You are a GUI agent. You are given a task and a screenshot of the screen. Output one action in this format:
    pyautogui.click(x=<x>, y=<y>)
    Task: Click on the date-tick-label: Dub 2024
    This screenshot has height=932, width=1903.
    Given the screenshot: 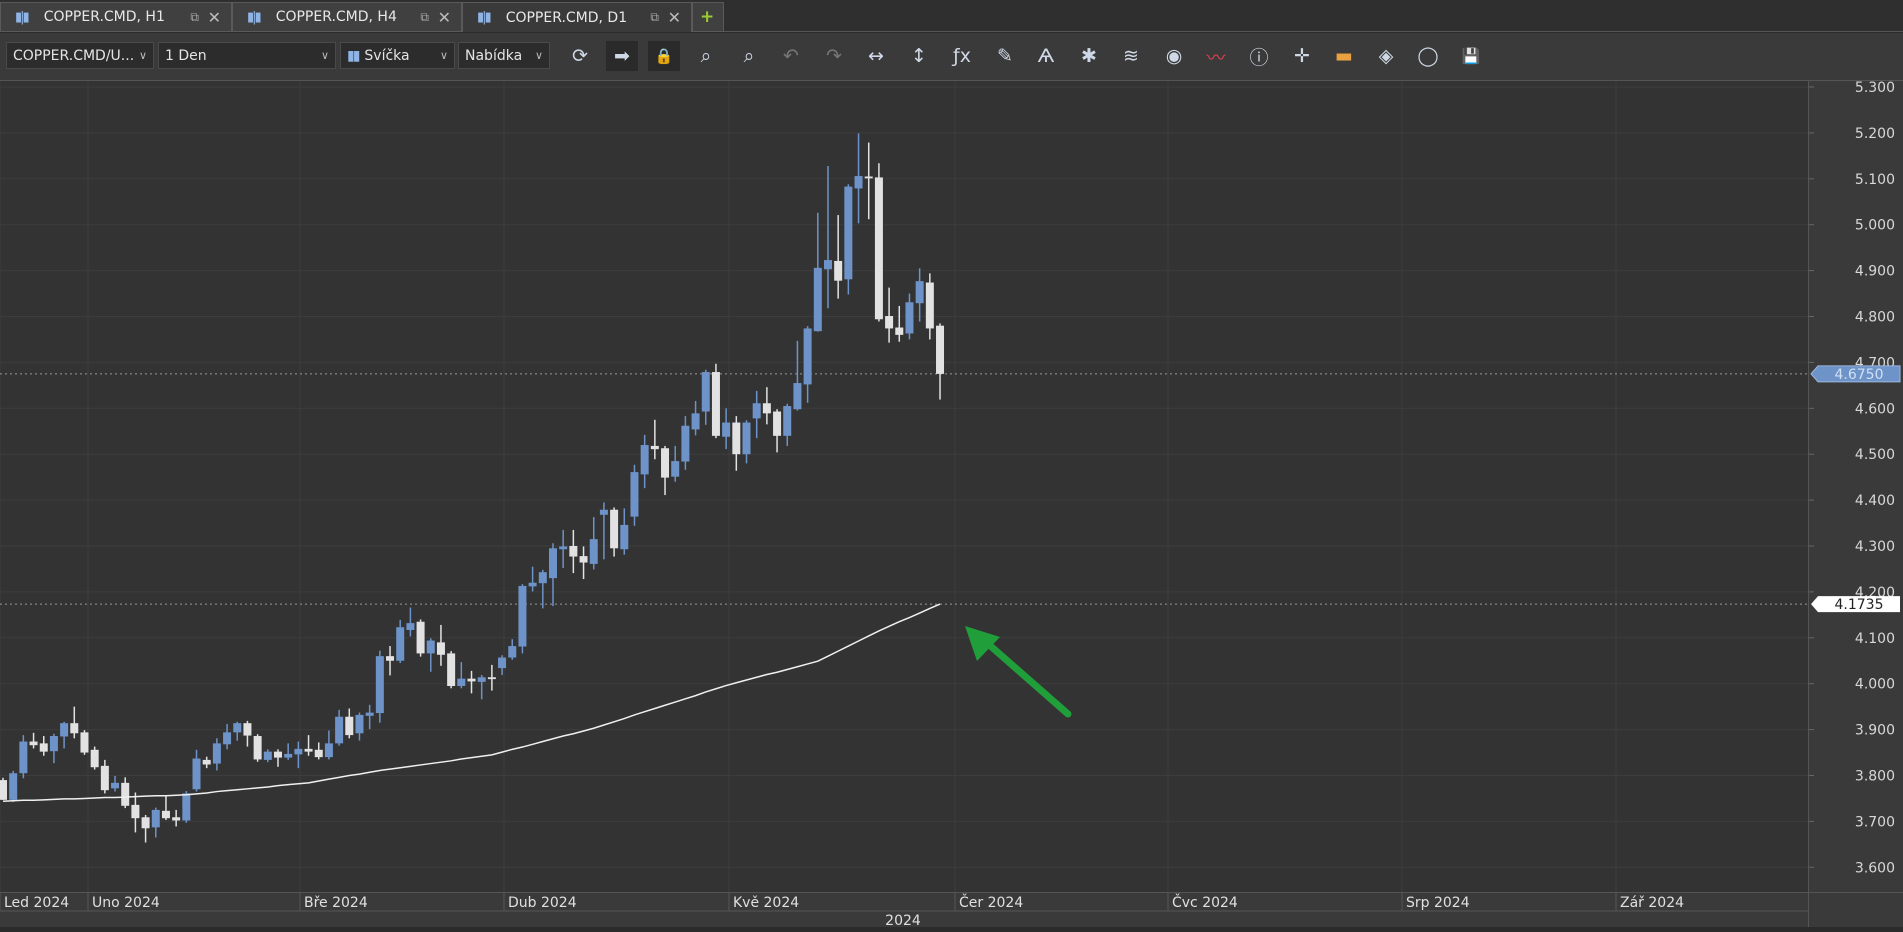 What is the action you would take?
    pyautogui.click(x=542, y=903)
    